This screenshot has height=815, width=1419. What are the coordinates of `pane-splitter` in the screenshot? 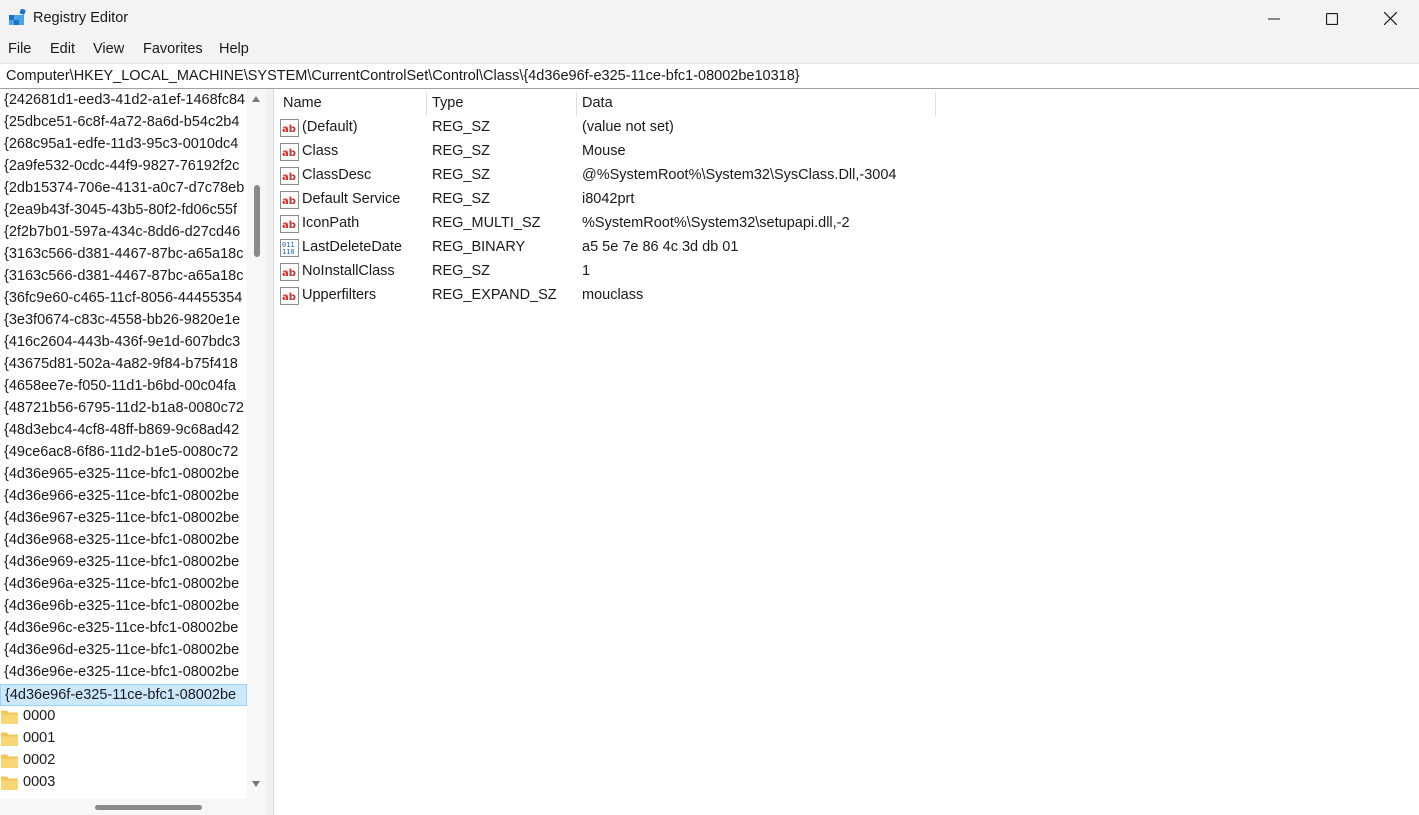 It's located at (270, 452).